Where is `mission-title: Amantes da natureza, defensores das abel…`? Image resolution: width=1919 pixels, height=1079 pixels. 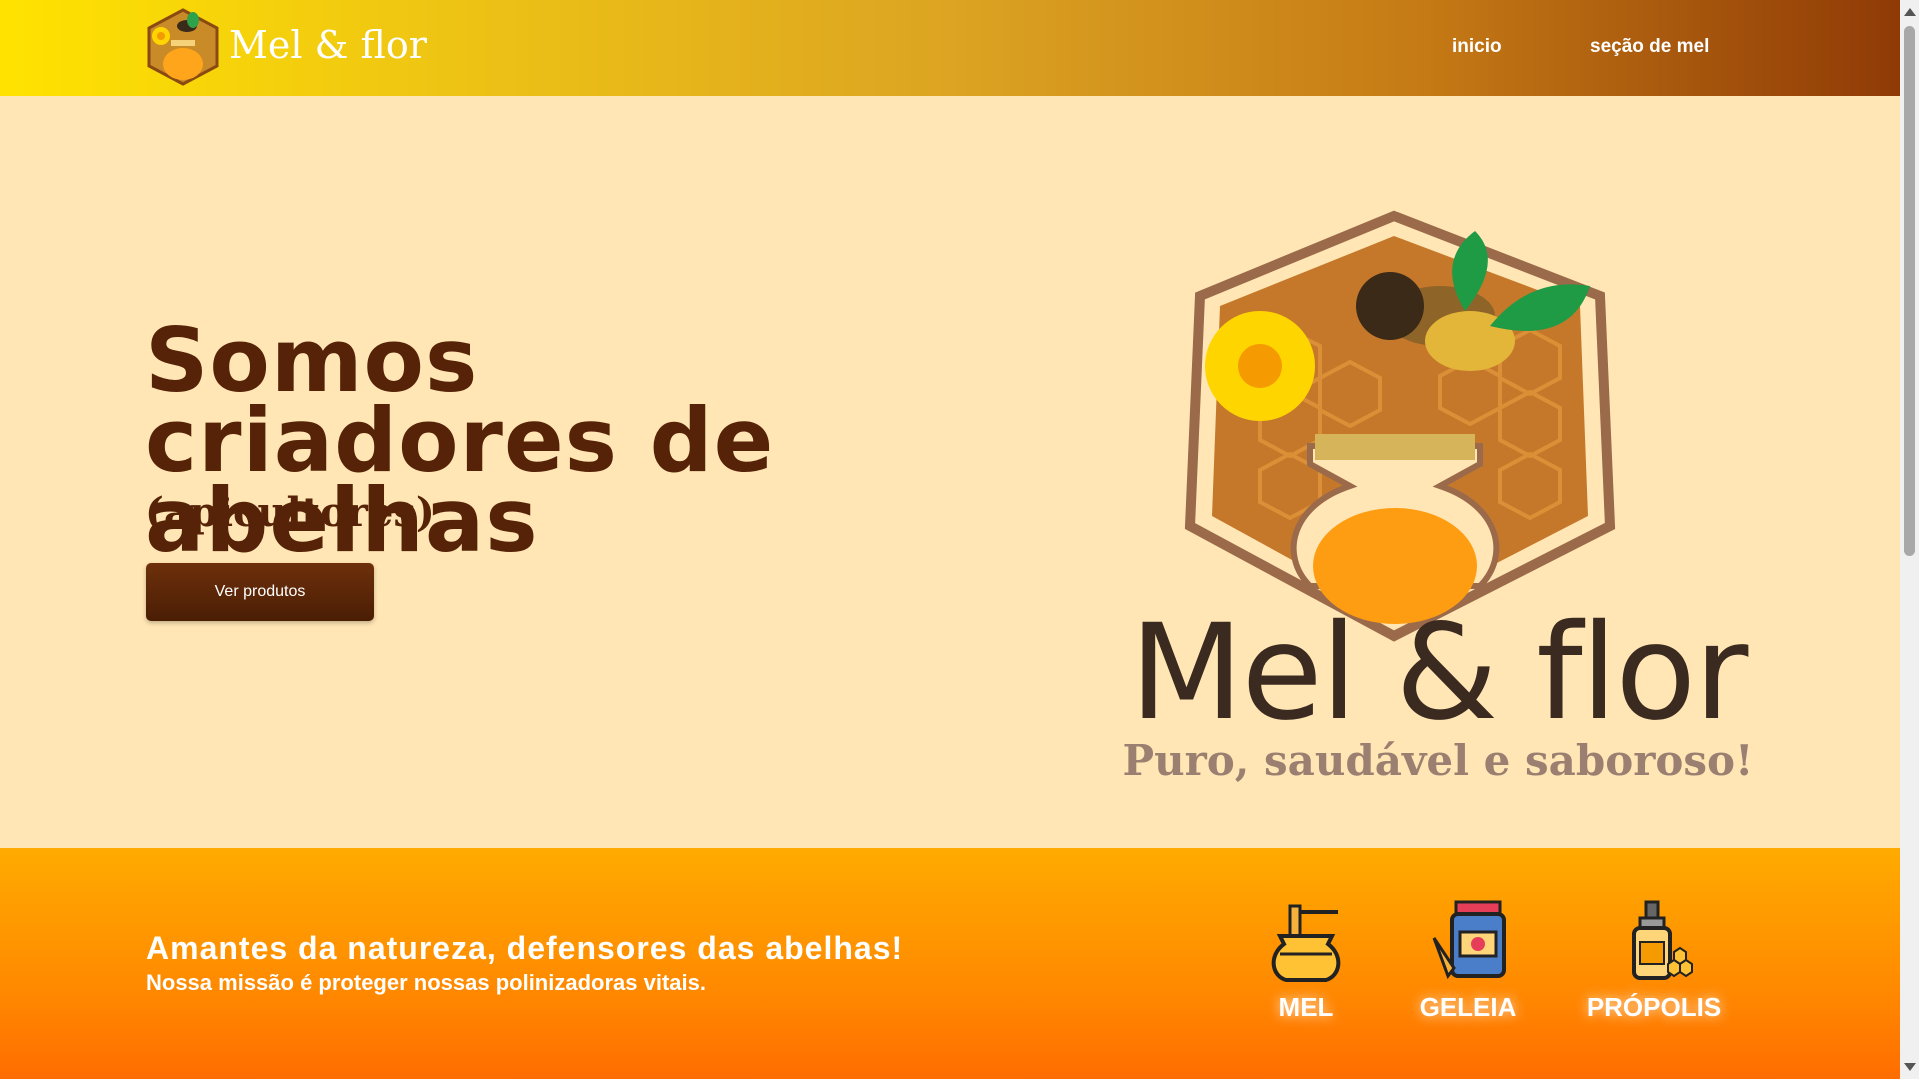
mission-title: Amantes da natureza, defensores das abel… is located at coordinates (525, 948).